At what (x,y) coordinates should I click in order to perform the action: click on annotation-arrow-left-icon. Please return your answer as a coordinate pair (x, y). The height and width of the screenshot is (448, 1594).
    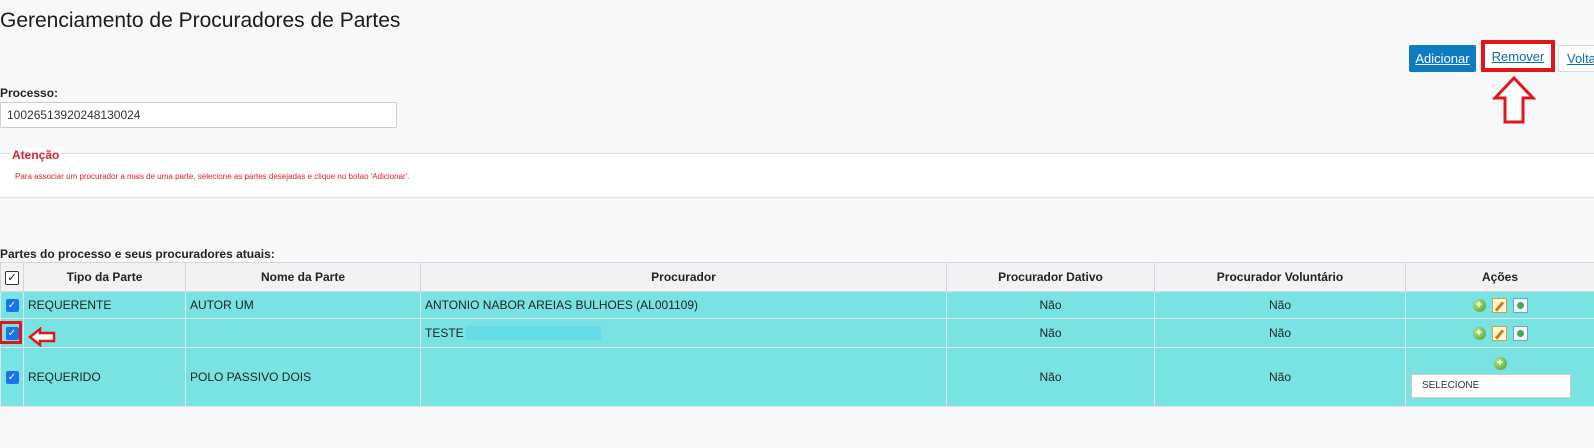
    Looking at the image, I should click on (42, 337).